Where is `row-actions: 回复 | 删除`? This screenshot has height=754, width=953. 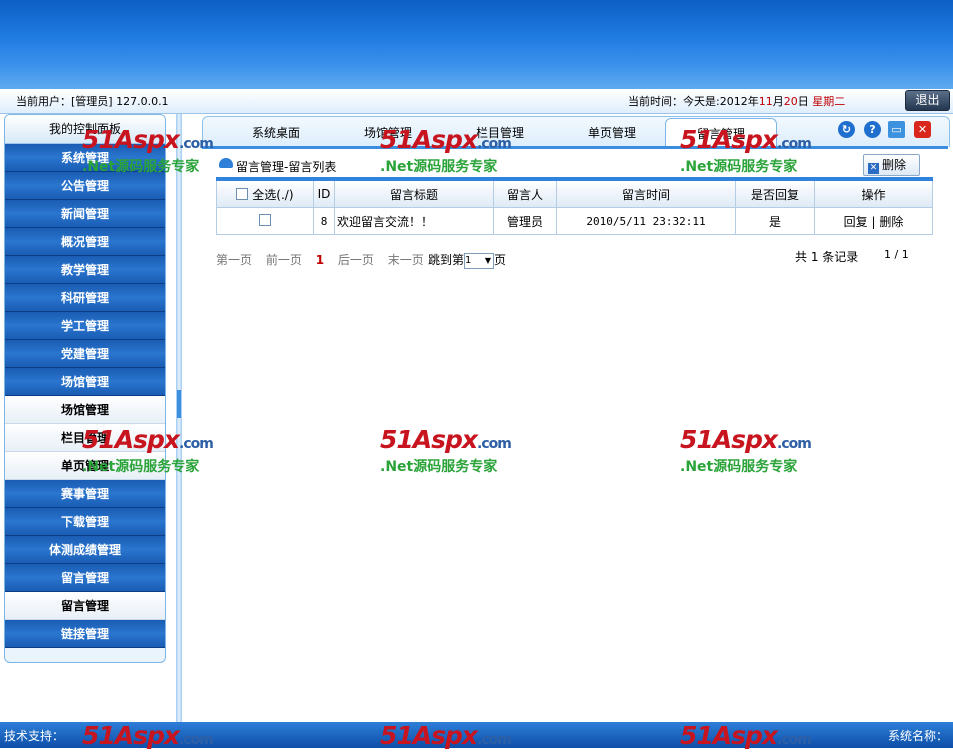 row-actions: 回复 | 删除 is located at coordinates (873, 221).